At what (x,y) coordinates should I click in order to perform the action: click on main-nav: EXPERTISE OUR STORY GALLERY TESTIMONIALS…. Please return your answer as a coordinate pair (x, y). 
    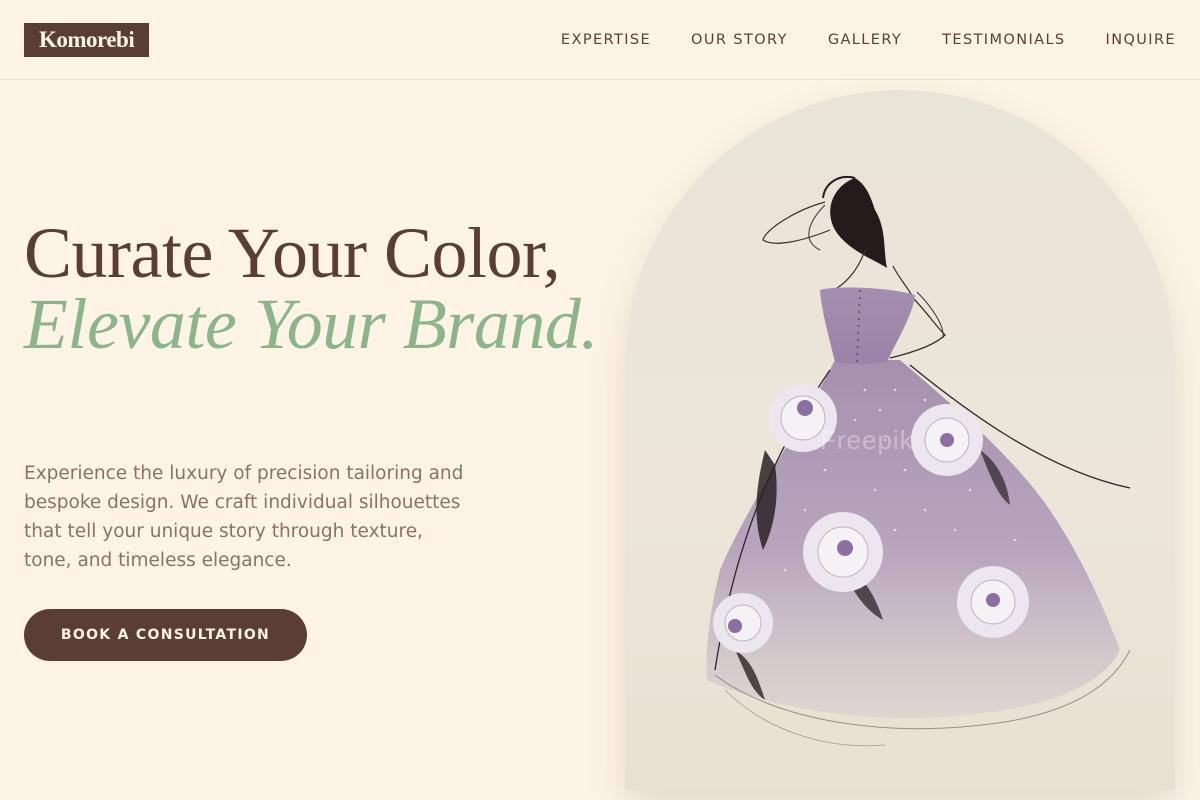
    Looking at the image, I should click on (868, 40).